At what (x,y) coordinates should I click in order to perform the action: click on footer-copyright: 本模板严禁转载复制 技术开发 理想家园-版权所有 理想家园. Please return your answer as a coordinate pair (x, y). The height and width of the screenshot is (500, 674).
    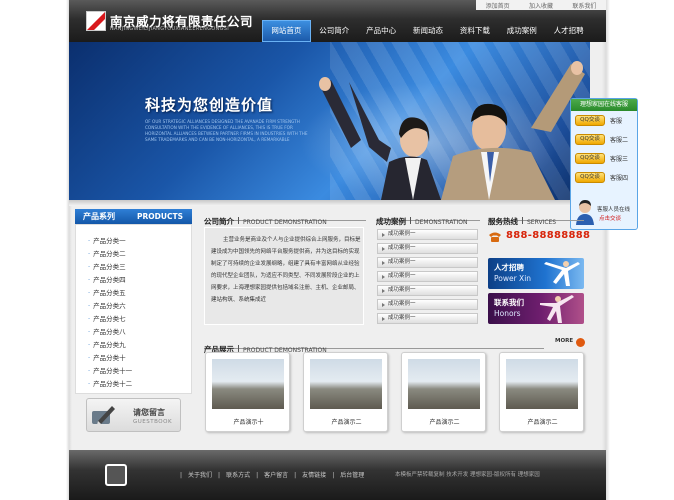
    Looking at the image, I should click on (467, 475).